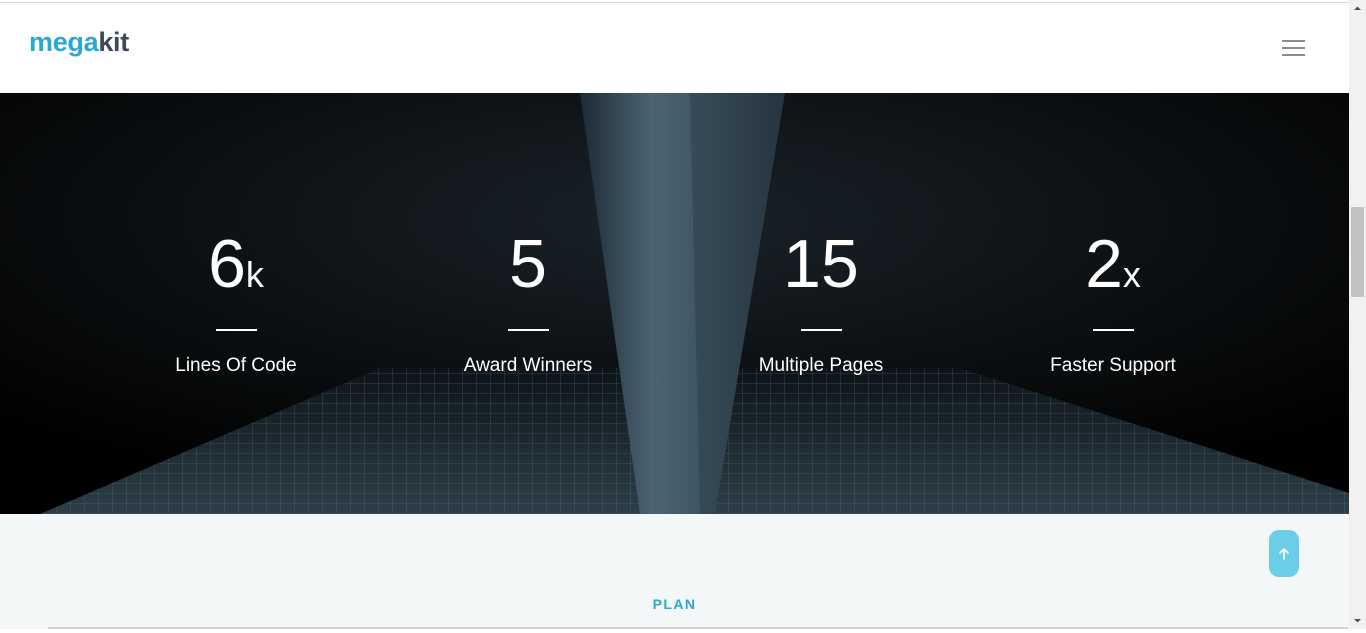 The width and height of the screenshot is (1366, 633). I want to click on logo-part-mega: mega, so click(64, 42).